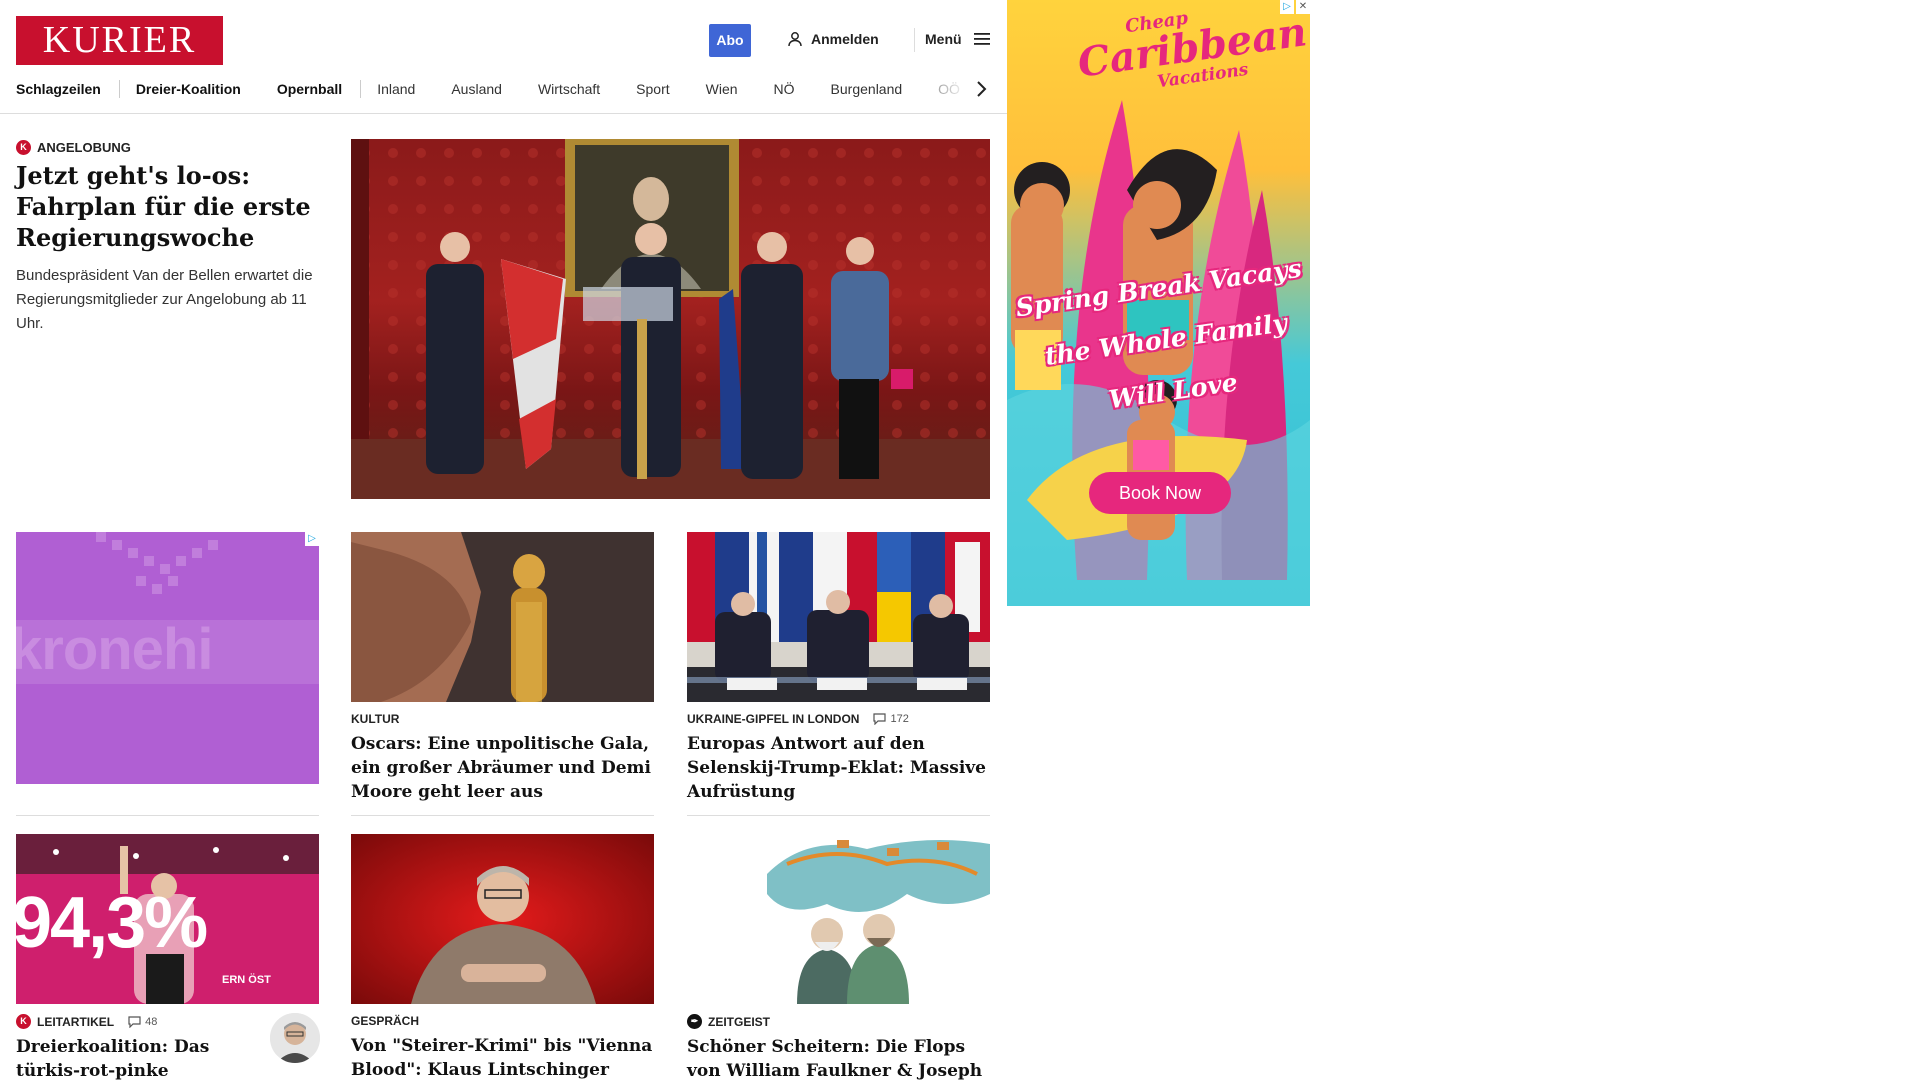 This screenshot has width=1920, height=1080. I want to click on lead-kicker-label: ANGELOBUNG, so click(84, 147).